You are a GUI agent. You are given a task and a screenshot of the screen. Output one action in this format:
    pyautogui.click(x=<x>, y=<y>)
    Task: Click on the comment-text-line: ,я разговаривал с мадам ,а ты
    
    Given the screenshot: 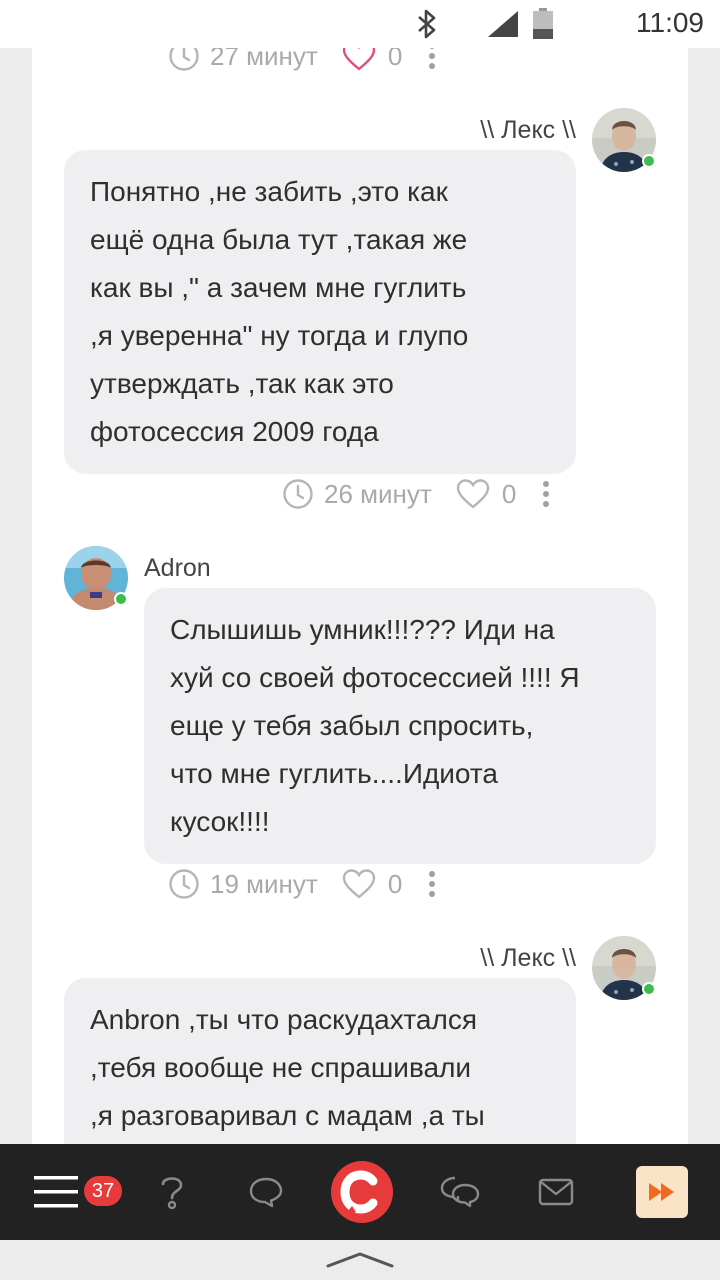 What is the action you would take?
    pyautogui.click(x=287, y=1115)
    